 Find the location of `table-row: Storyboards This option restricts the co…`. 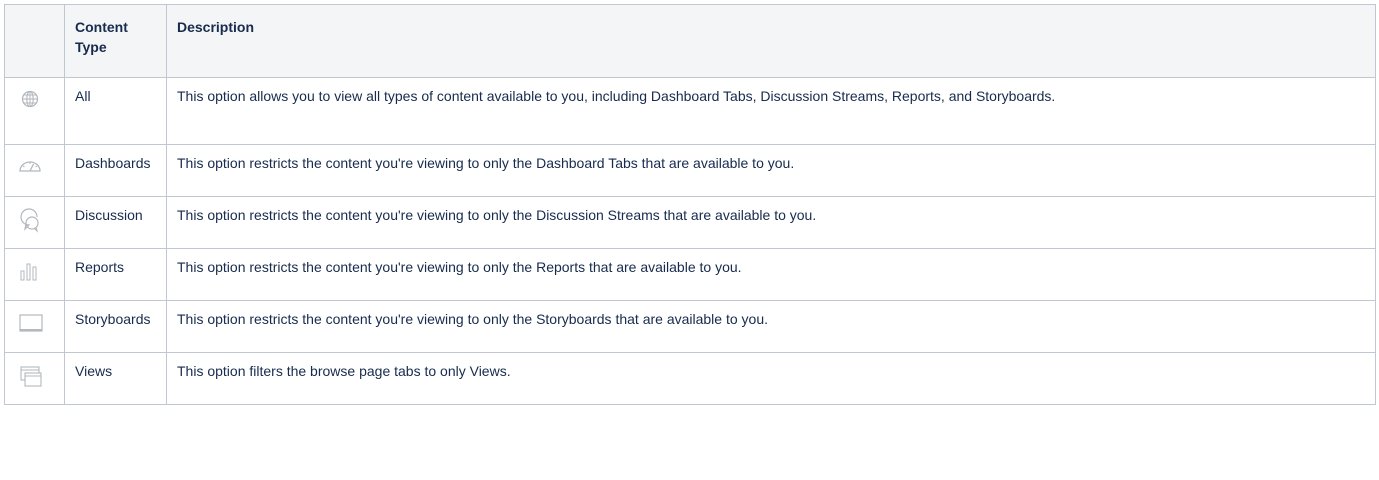

table-row: Storyboards This option restricts the co… is located at coordinates (690, 326).